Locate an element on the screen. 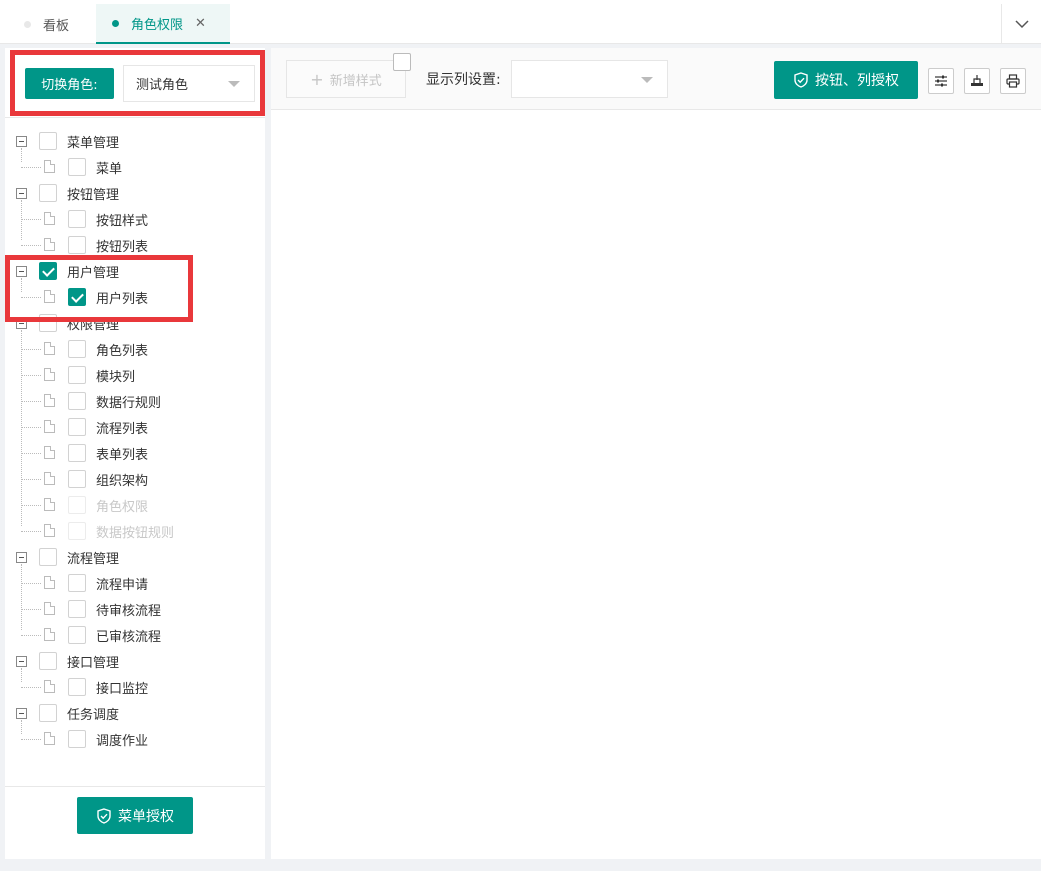 The width and height of the screenshot is (1041, 871). tree-node-label: 接口监控 is located at coordinates (122, 687).